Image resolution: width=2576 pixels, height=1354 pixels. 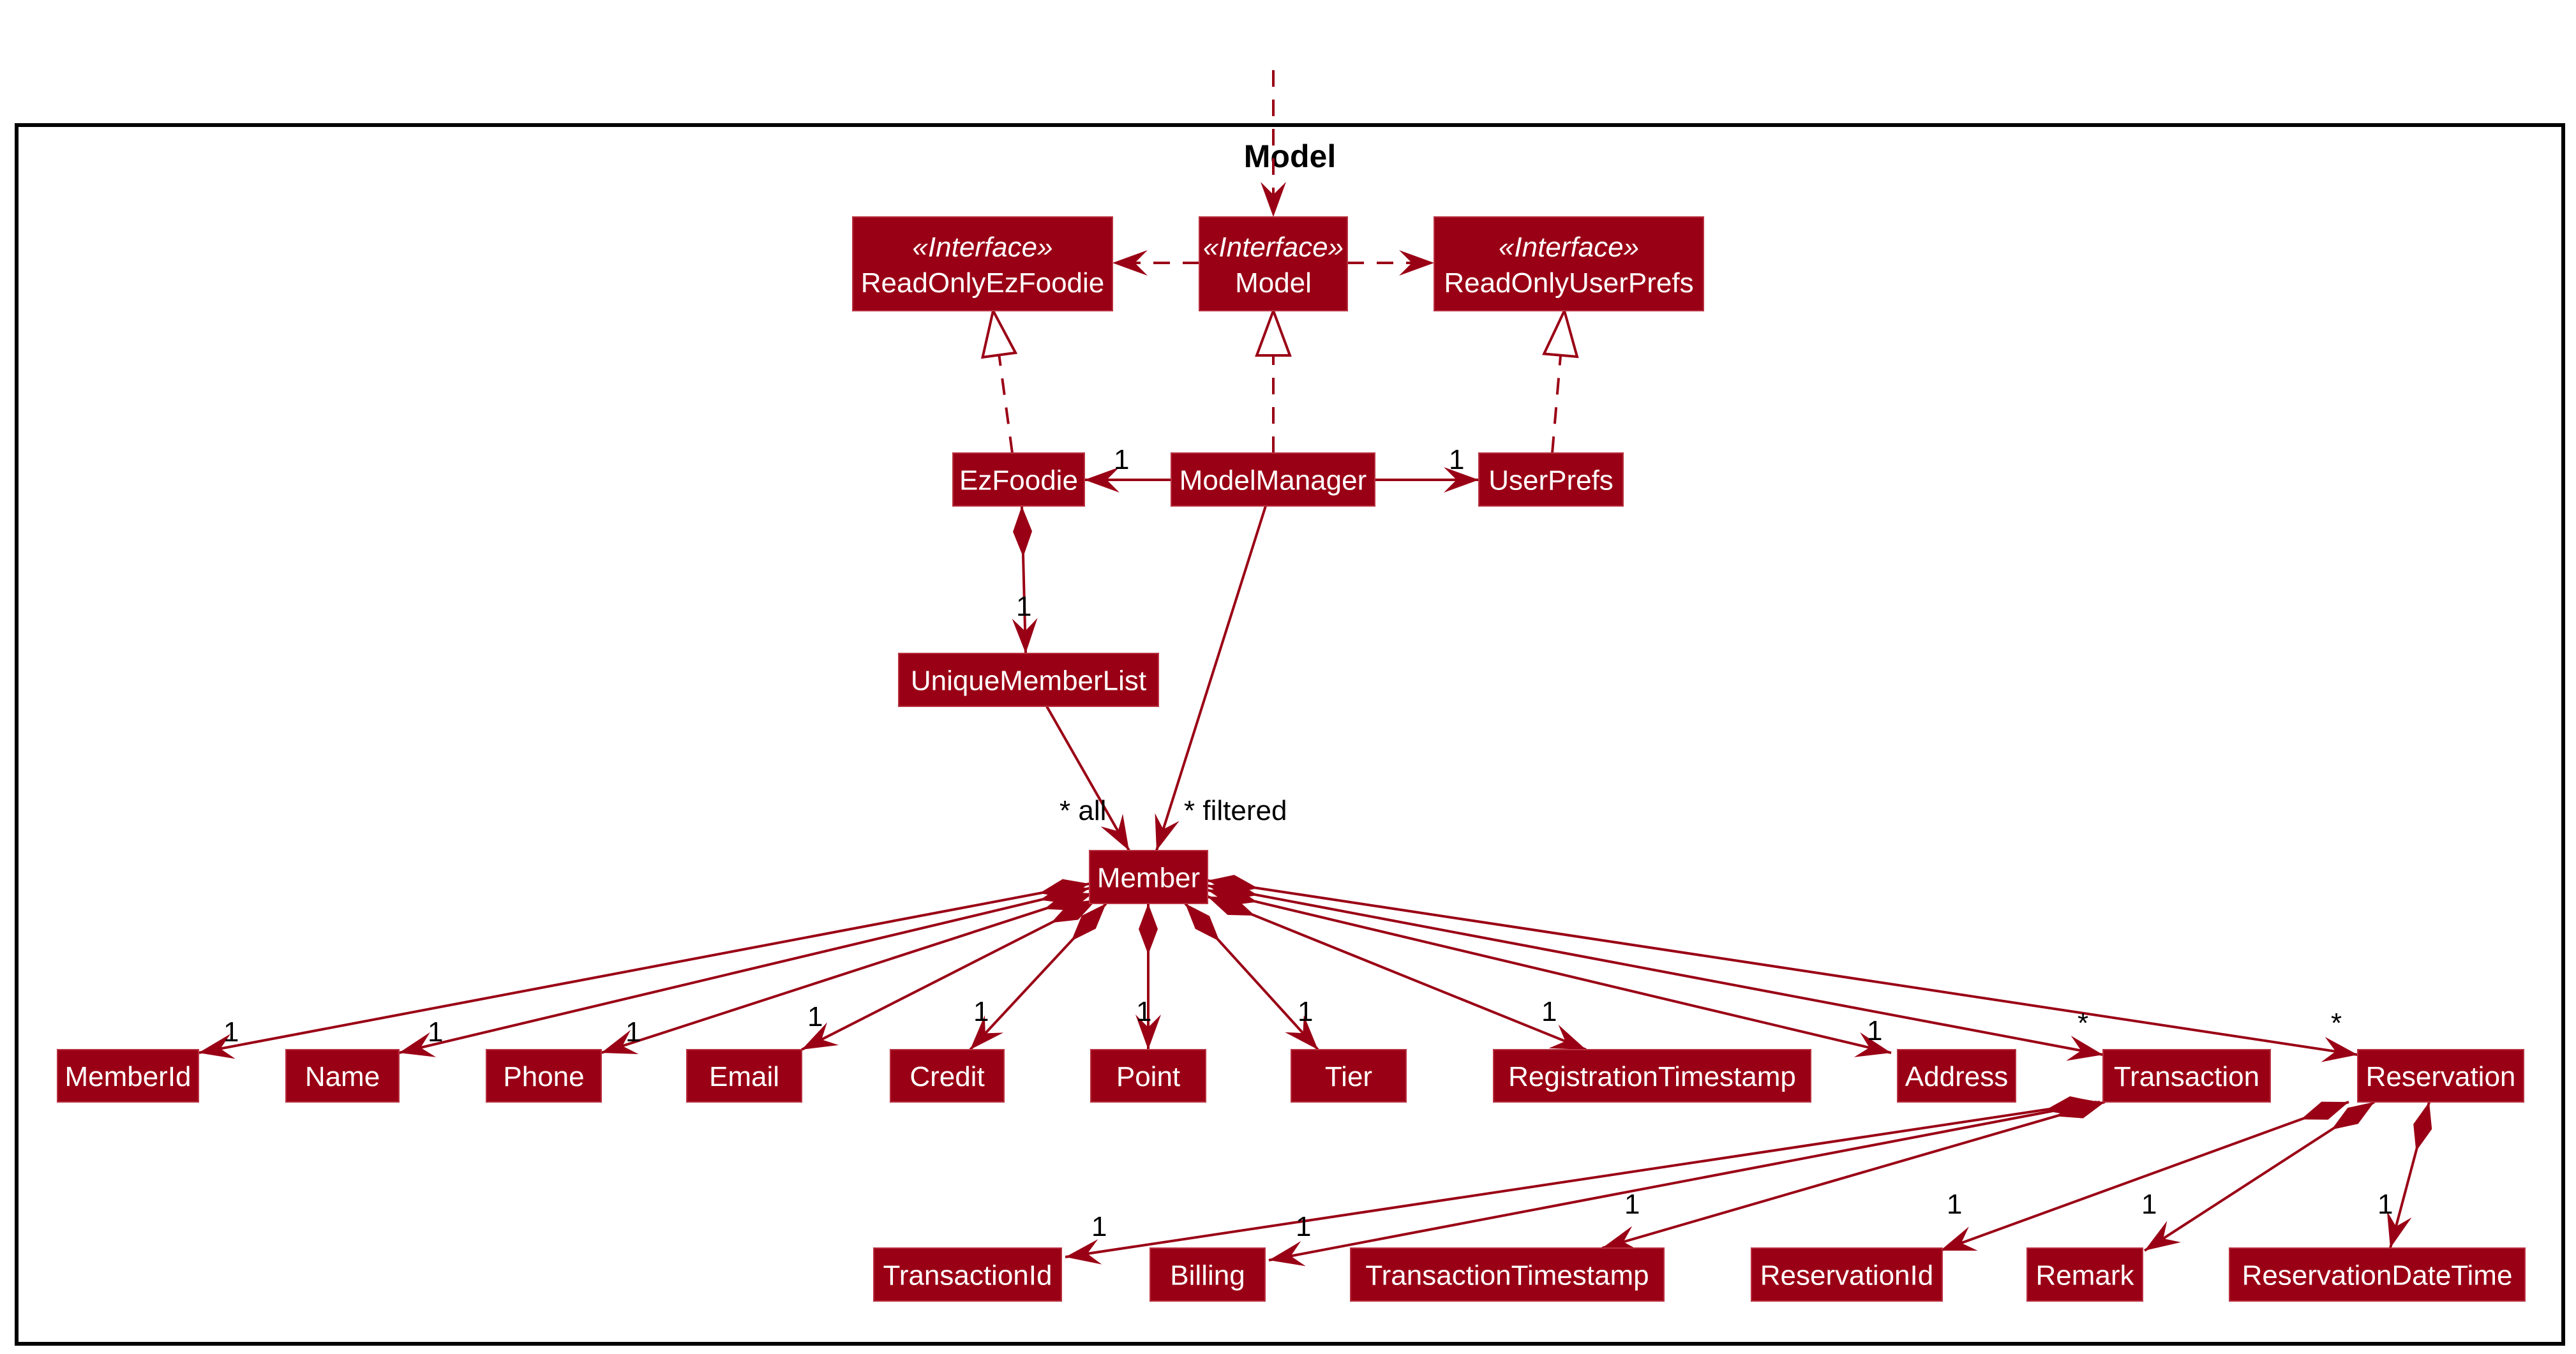 I want to click on class-name: Email, so click(x=744, y=1076).